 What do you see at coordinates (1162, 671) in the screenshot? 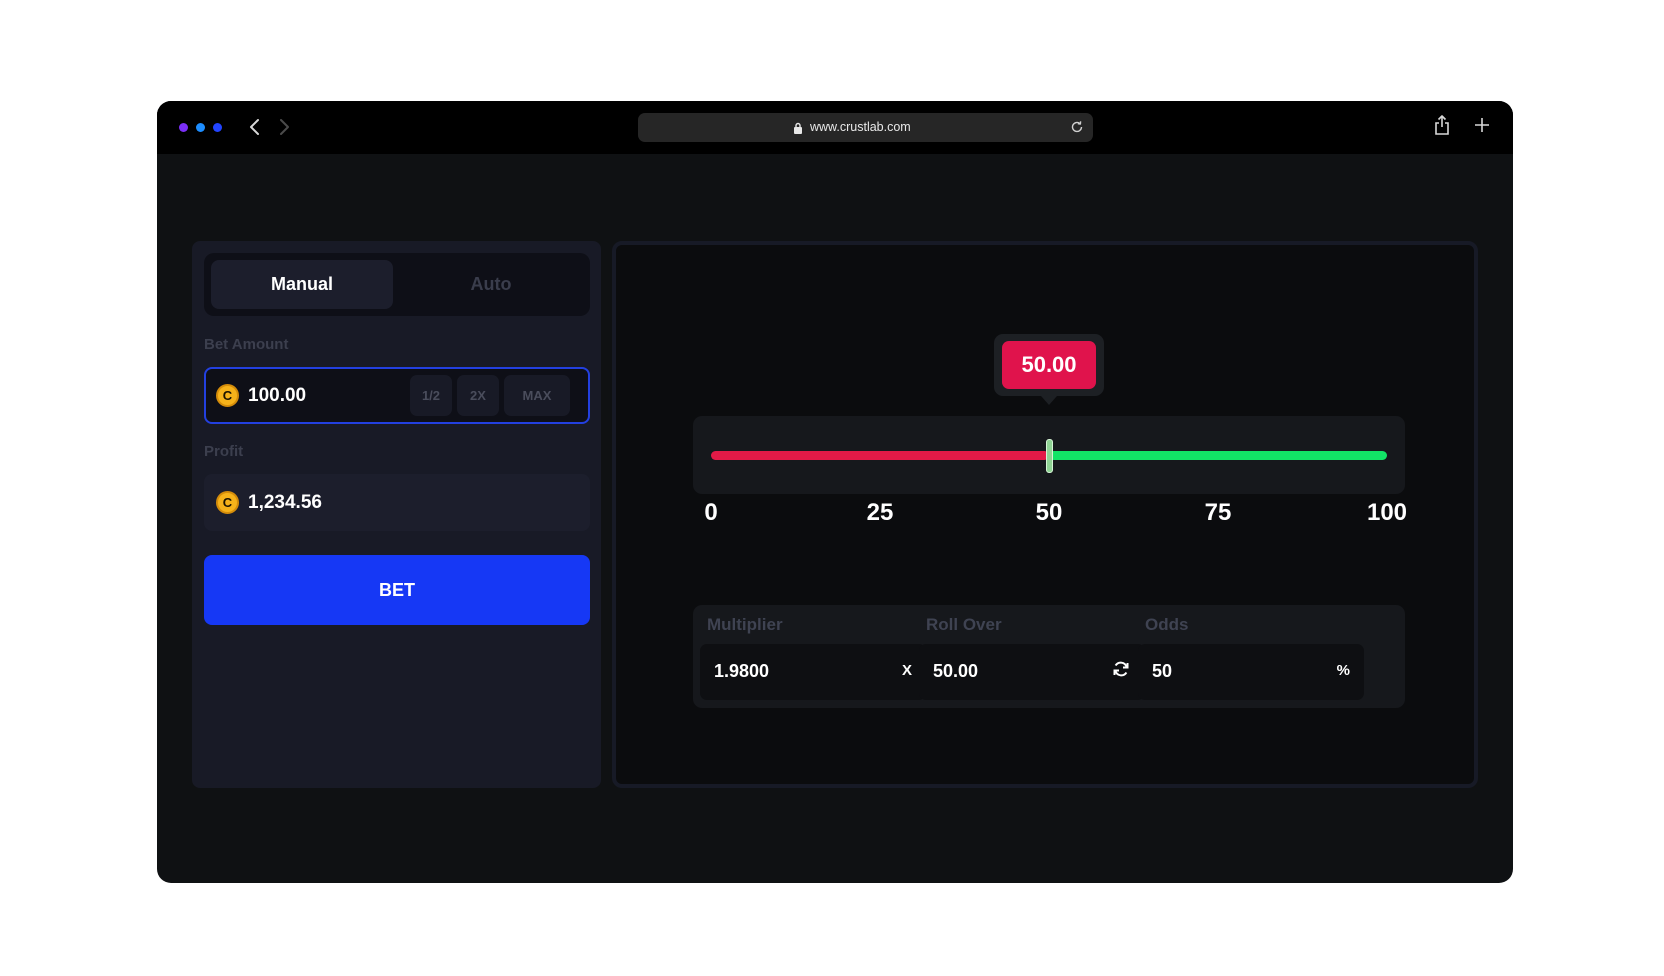
I see `odds-value: 50` at bounding box center [1162, 671].